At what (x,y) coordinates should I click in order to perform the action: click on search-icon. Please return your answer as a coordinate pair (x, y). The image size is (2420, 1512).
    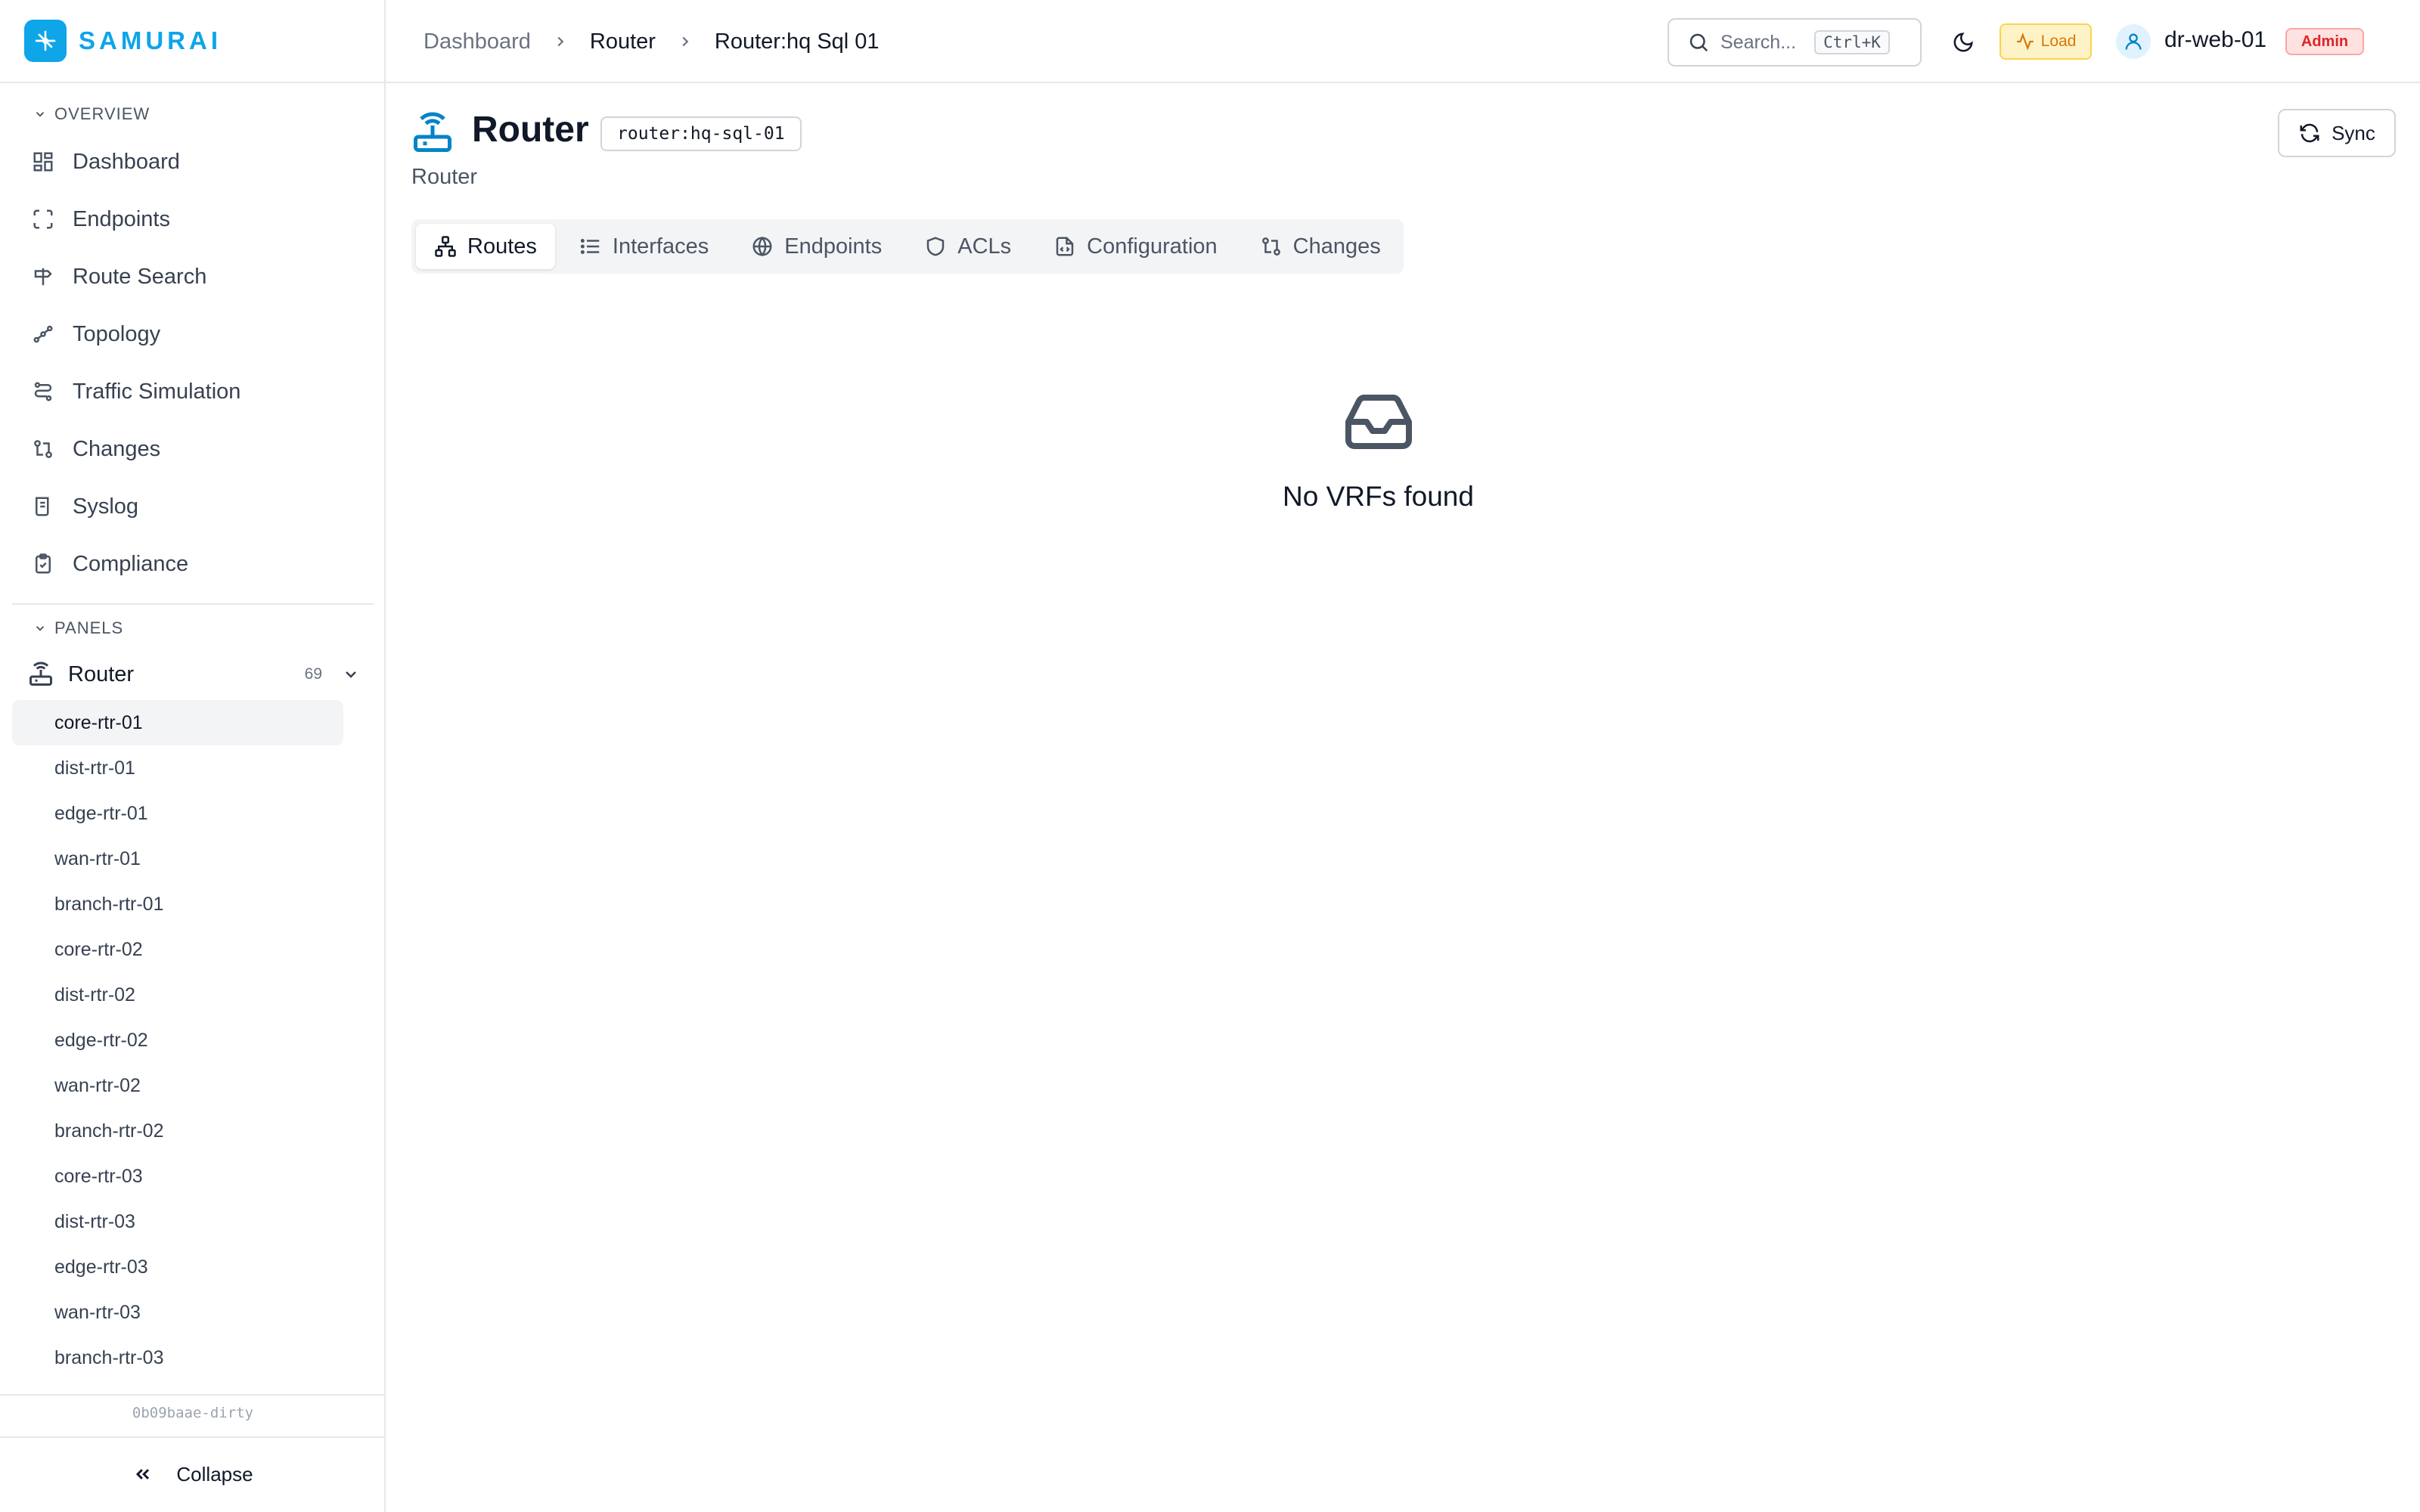
    Looking at the image, I should click on (1698, 42).